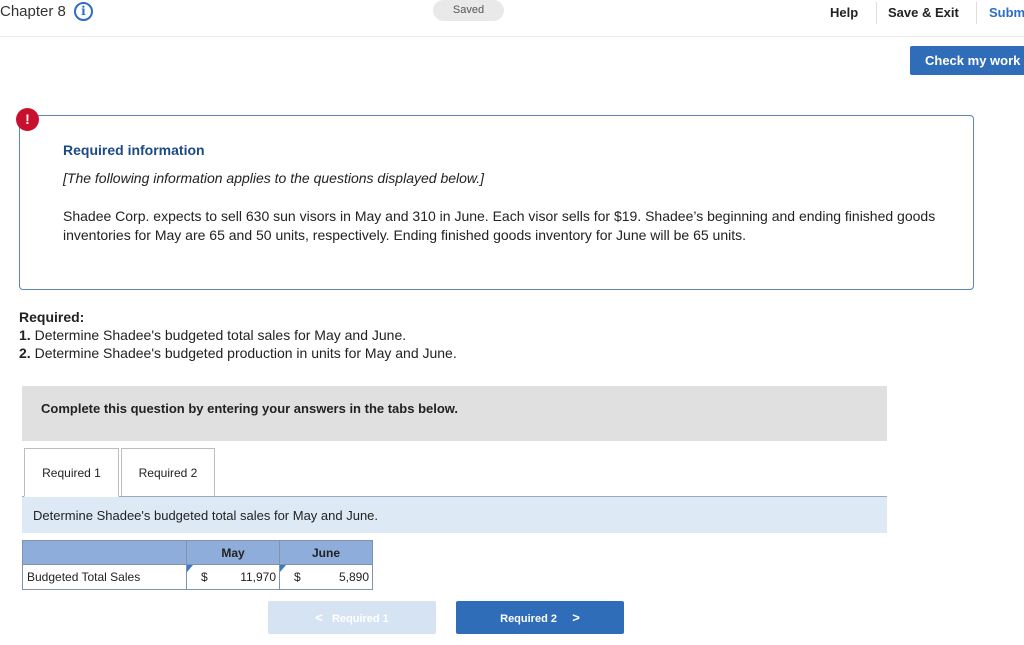 The width and height of the screenshot is (1024, 645). Describe the element at coordinates (233, 552) in the screenshot. I see `column-header-may: May` at that location.